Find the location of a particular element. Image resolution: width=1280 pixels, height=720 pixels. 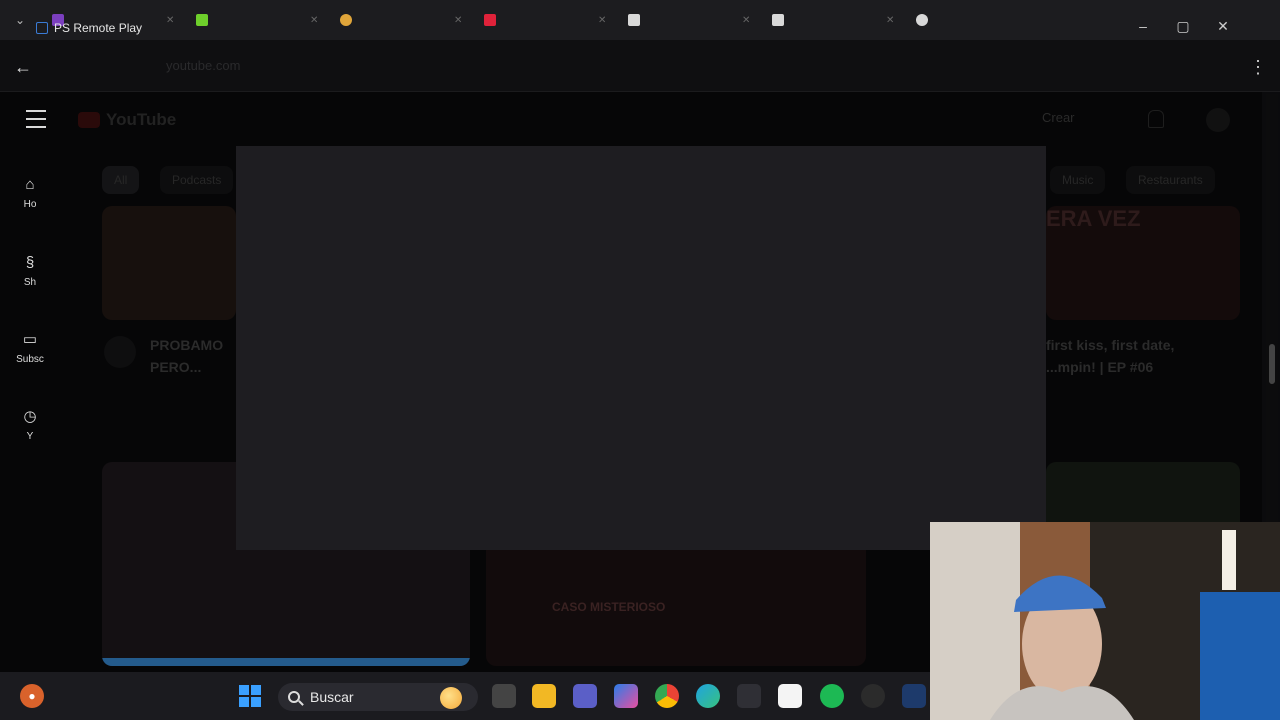

thumbnail-text: ERA VEZ is located at coordinates (1093, 218).